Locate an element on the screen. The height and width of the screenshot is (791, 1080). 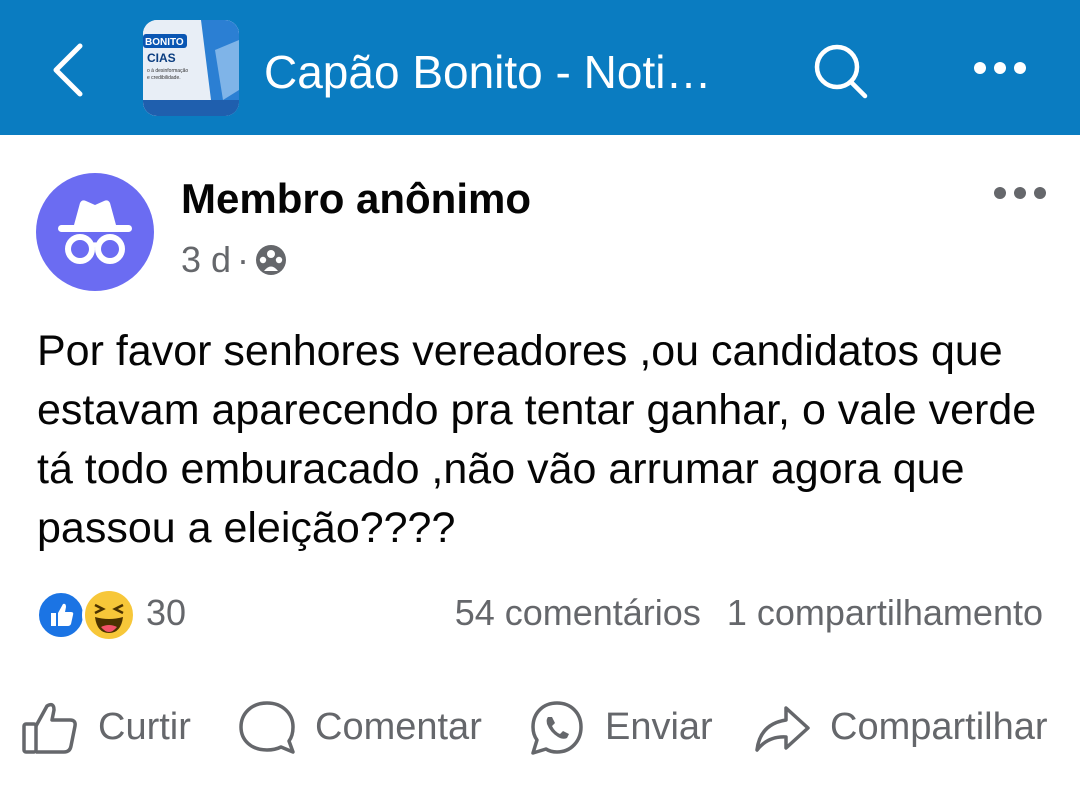
send-label: Enviar is located at coordinates (659, 727).